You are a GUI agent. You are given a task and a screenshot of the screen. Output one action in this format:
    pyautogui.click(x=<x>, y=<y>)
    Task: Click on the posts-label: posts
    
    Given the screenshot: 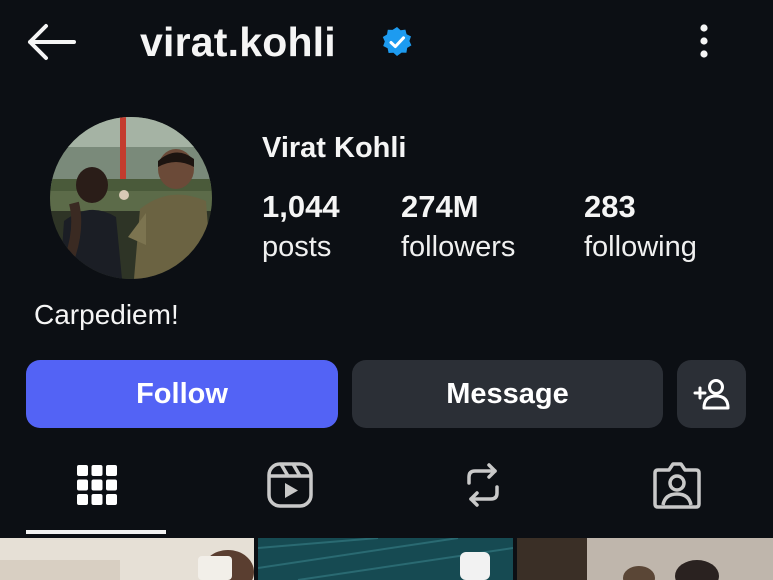 What is the action you would take?
    pyautogui.click(x=297, y=247)
    